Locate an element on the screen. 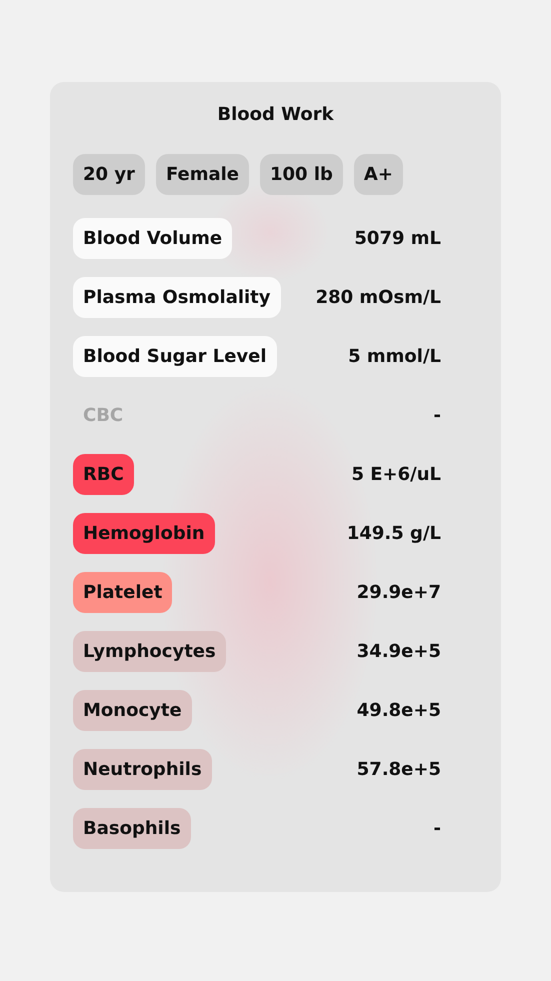 The height and width of the screenshot is (981, 551). card-title: Blood Work is located at coordinates (275, 115).